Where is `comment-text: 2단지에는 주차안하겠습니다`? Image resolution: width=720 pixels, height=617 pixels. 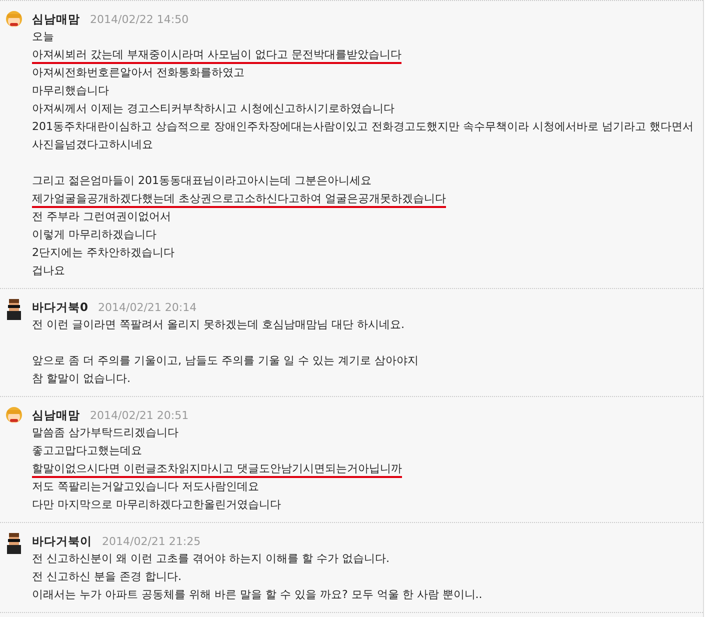 comment-text: 2단지에는 주차안하겠습니다 is located at coordinates (104, 253).